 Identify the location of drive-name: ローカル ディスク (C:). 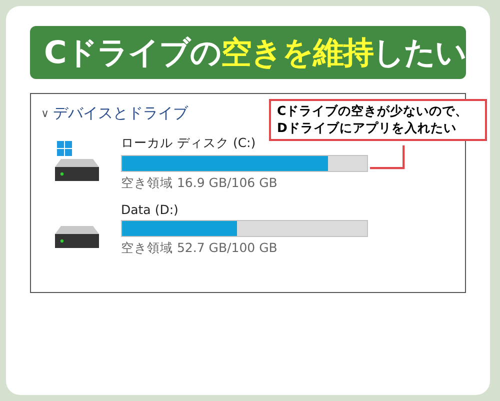
(188, 143).